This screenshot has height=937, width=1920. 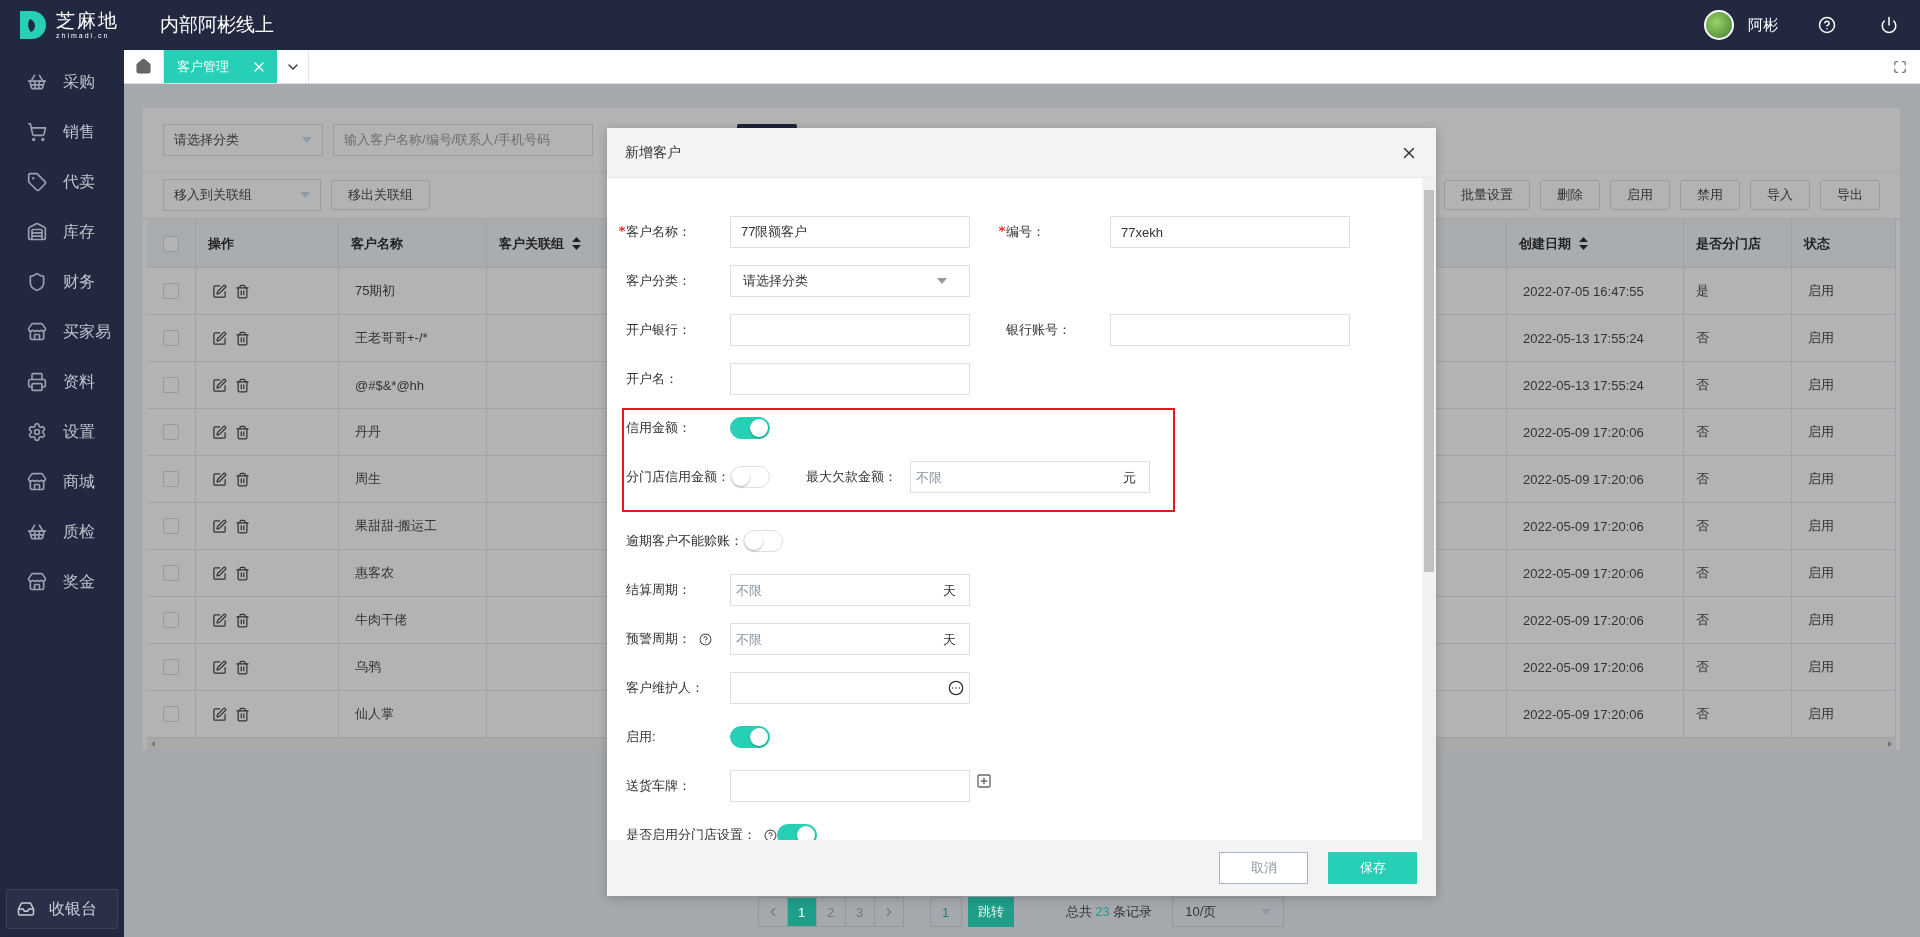 I want to click on record-total: 总共 23 条记录, so click(x=1109, y=912).